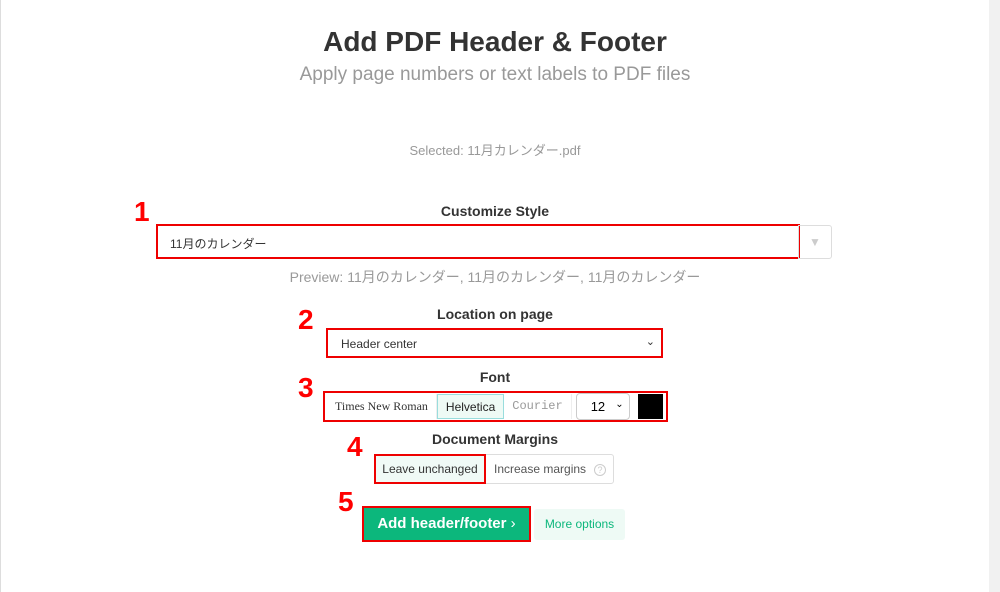  What do you see at coordinates (379, 344) in the screenshot?
I see `location-value: Header center` at bounding box center [379, 344].